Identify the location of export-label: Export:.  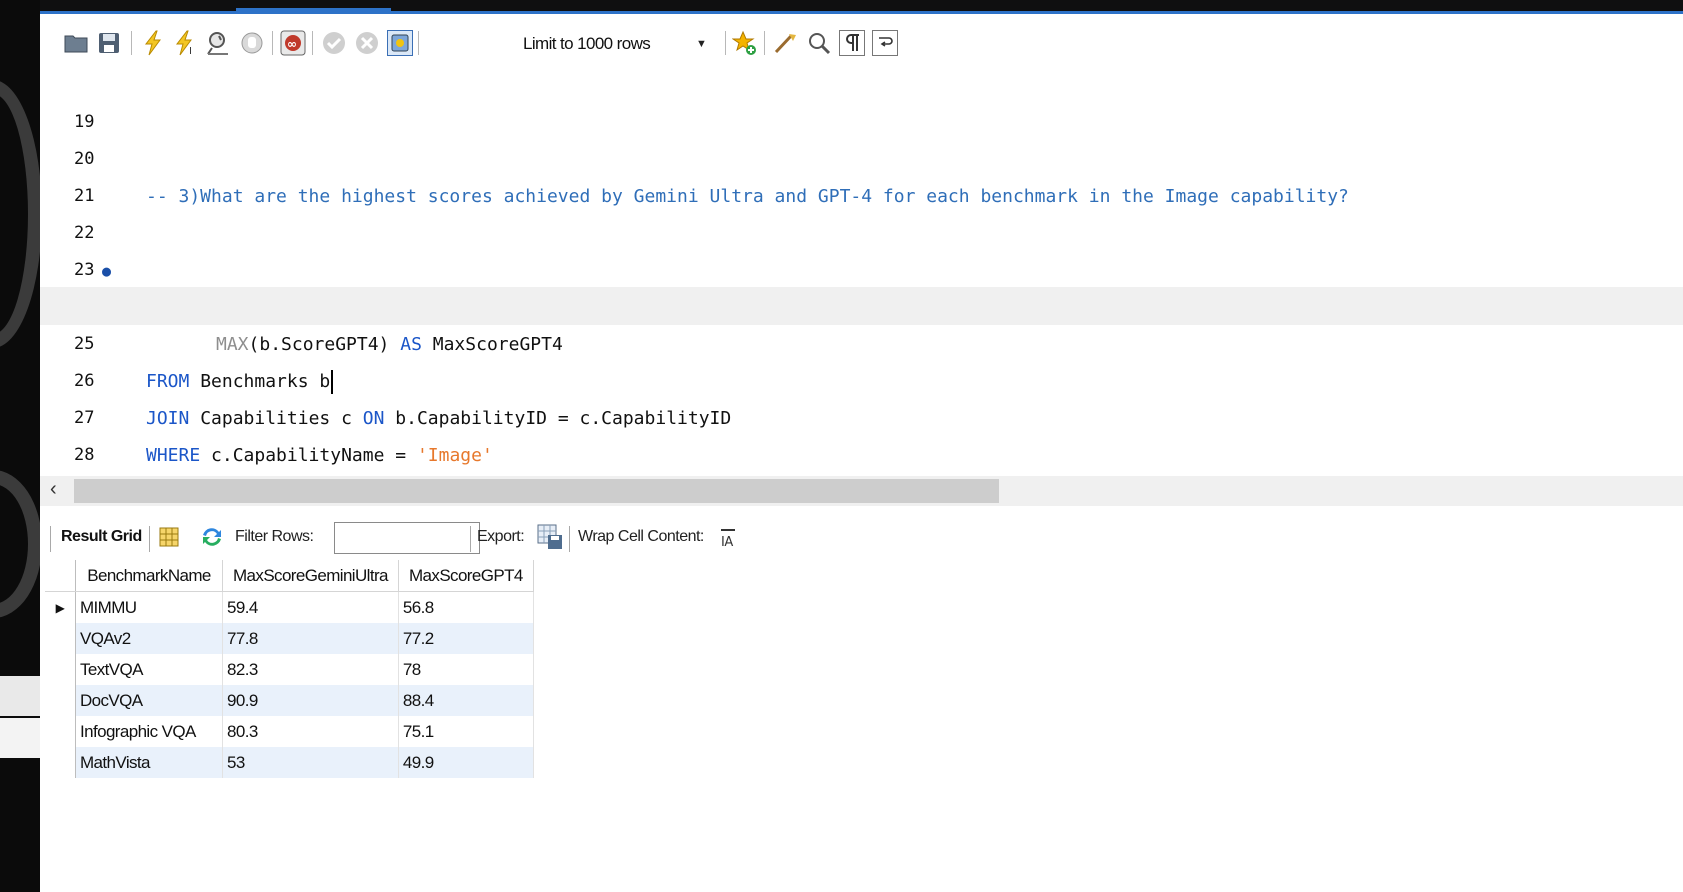
(501, 536).